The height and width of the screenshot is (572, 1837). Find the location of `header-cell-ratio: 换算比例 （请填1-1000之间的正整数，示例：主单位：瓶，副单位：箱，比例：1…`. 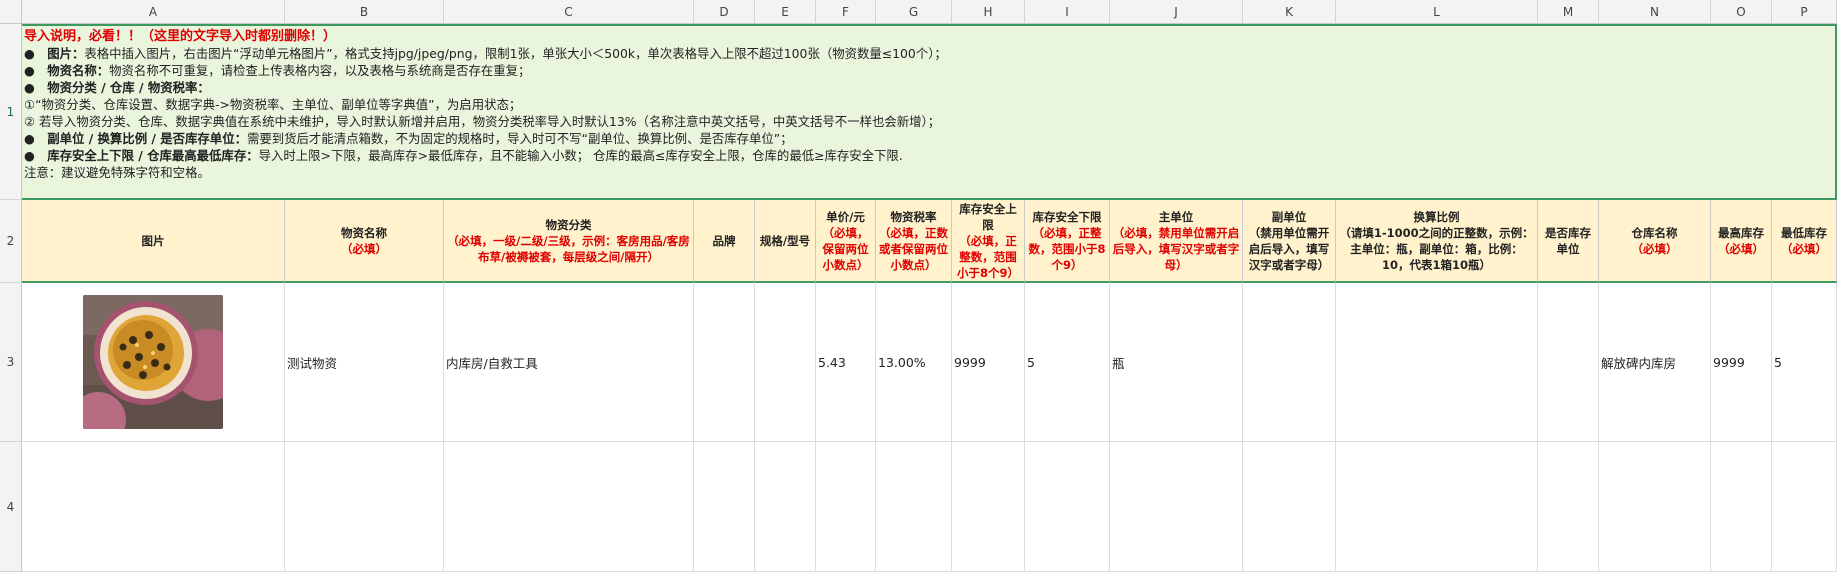

header-cell-ratio: 换算比例 （请填1-1000之间的正整数，示例：主单位：瓶，副单位：箱，比例：1… is located at coordinates (1437, 241).